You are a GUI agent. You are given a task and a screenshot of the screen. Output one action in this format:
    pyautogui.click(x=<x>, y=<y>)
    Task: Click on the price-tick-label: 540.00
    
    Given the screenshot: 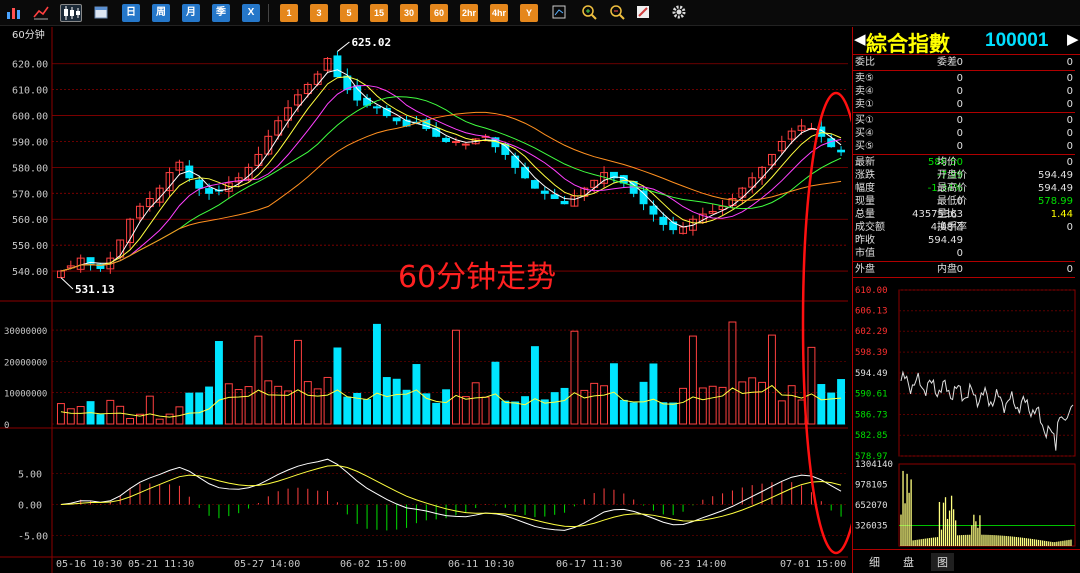 What is the action you would take?
    pyautogui.click(x=30, y=272)
    